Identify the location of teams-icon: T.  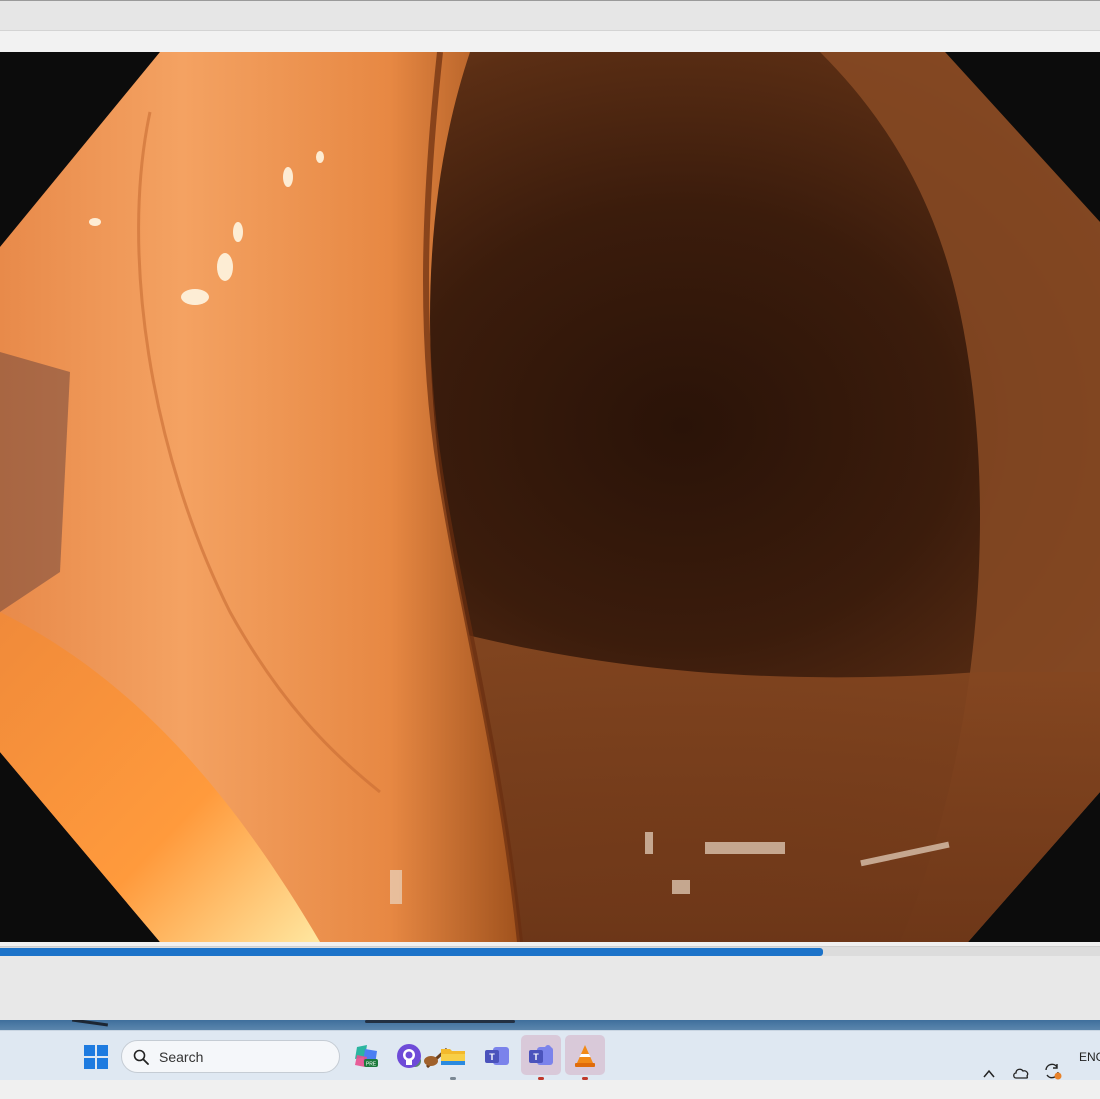
(541, 1056).